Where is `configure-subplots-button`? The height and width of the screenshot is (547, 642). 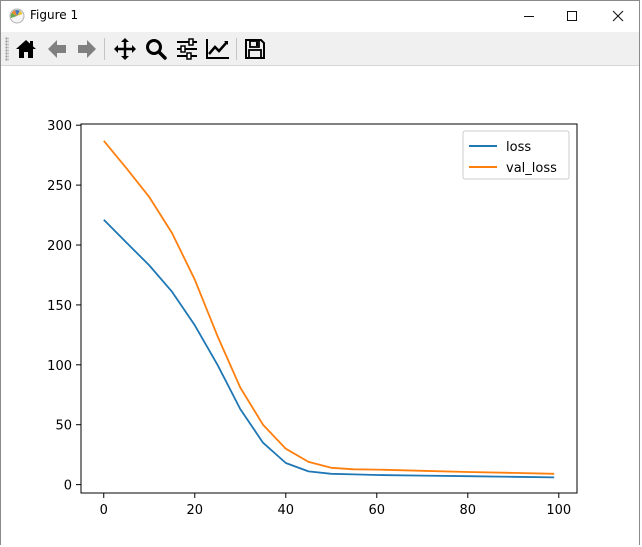 configure-subplots-button is located at coordinates (187, 49).